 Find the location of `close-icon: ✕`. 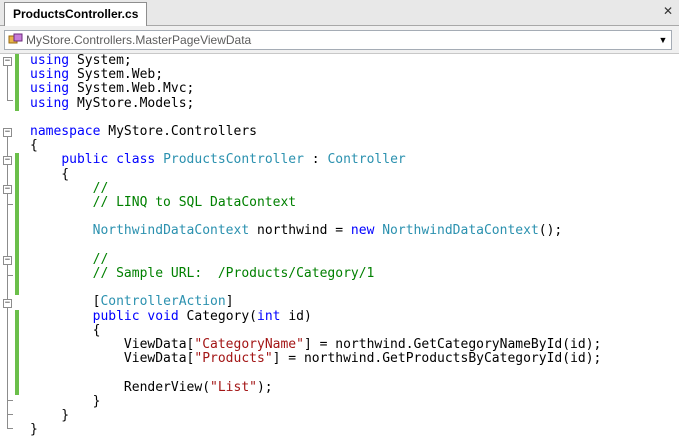

close-icon: ✕ is located at coordinates (668, 11).